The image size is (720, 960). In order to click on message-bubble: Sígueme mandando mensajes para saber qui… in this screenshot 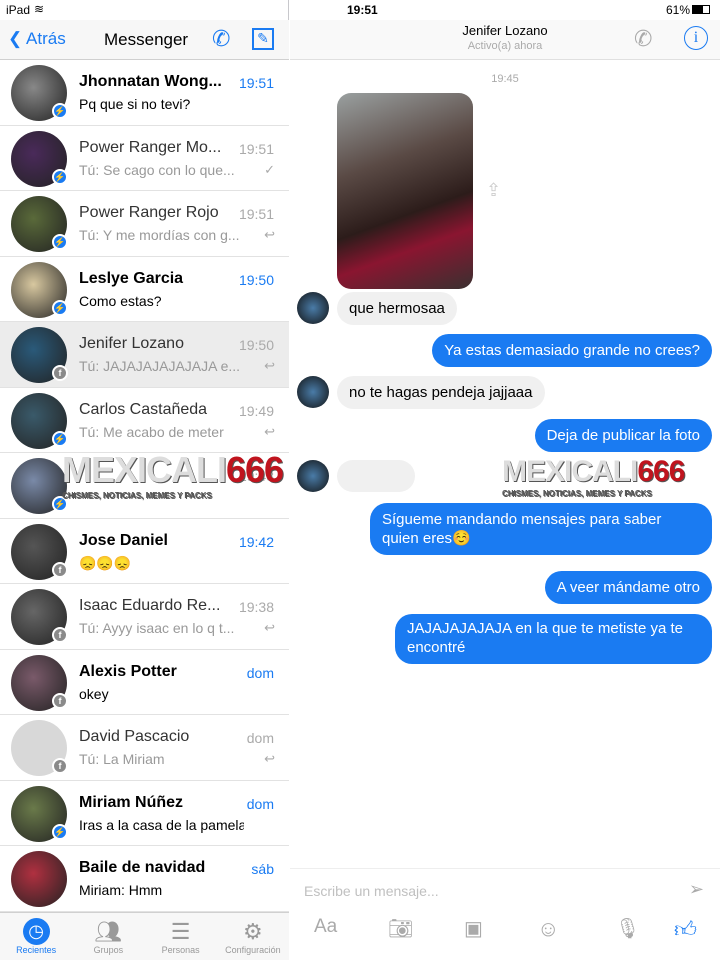, I will do `click(541, 529)`.